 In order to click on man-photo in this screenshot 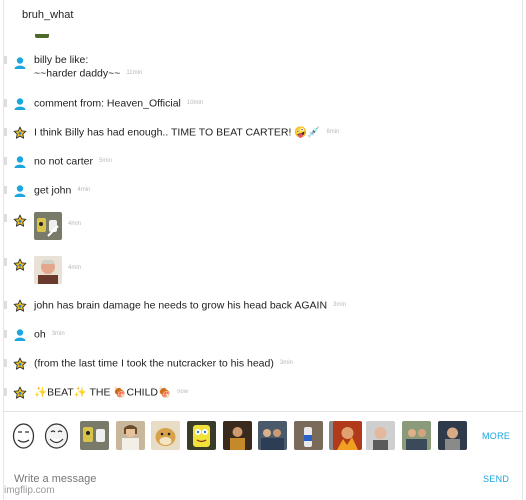, I will do `click(48, 270)`.